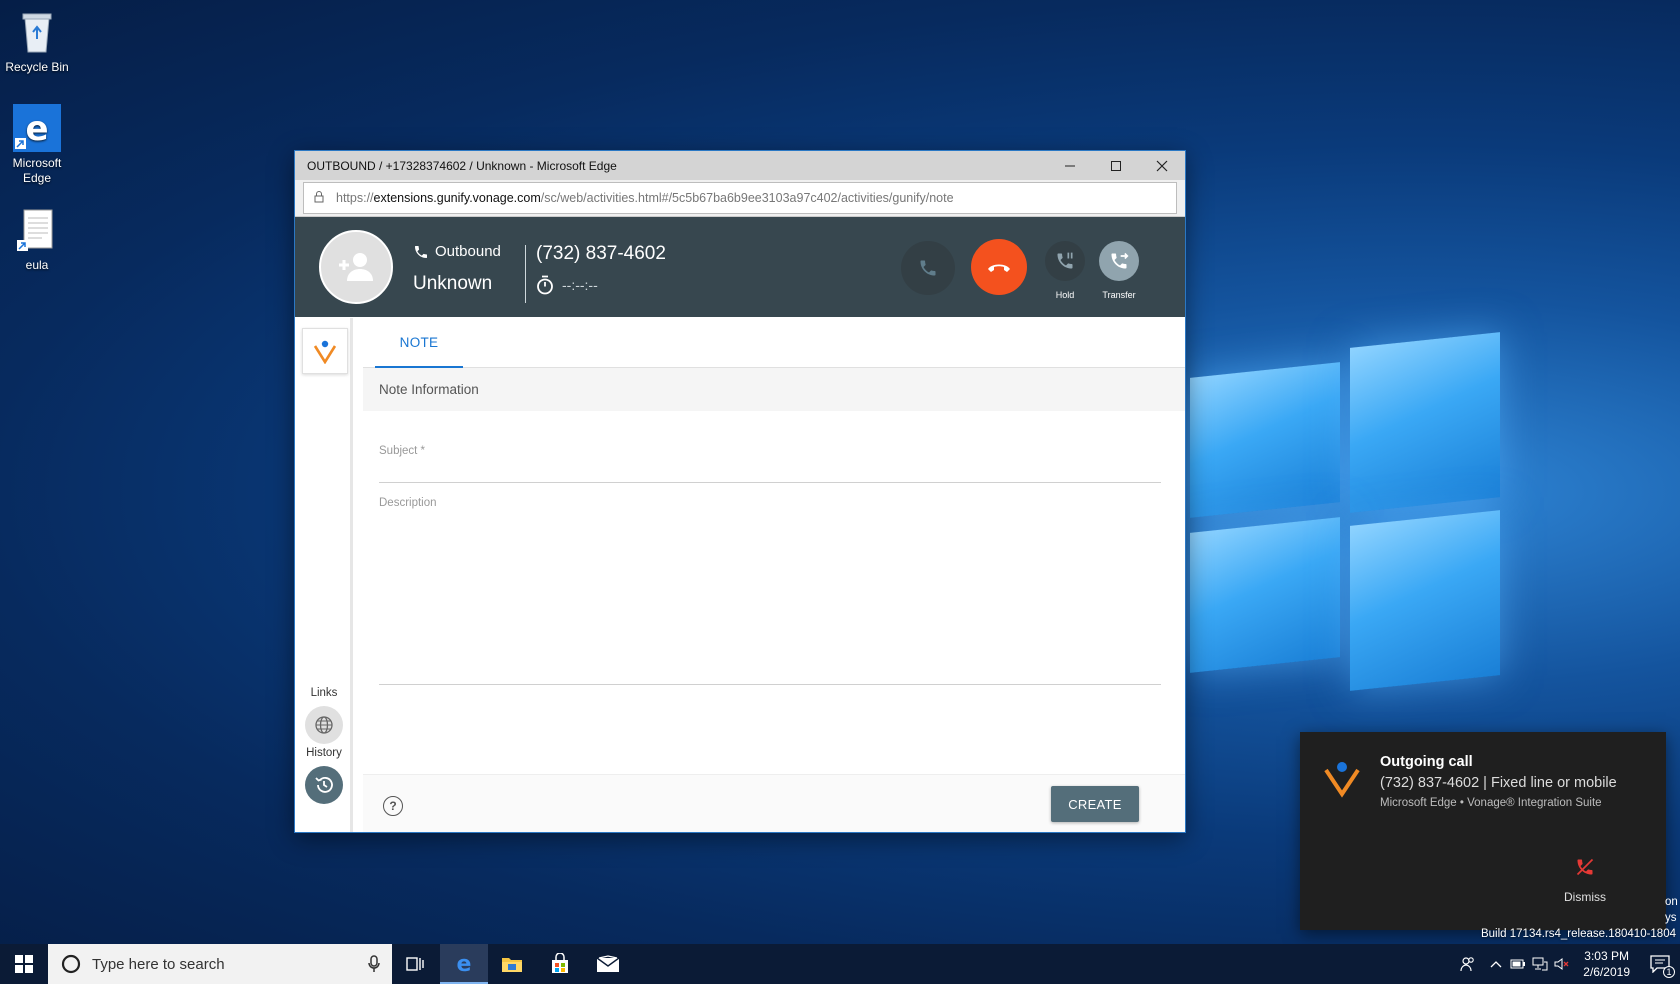  What do you see at coordinates (453, 283) in the screenshot?
I see `contact-name: Unknown` at bounding box center [453, 283].